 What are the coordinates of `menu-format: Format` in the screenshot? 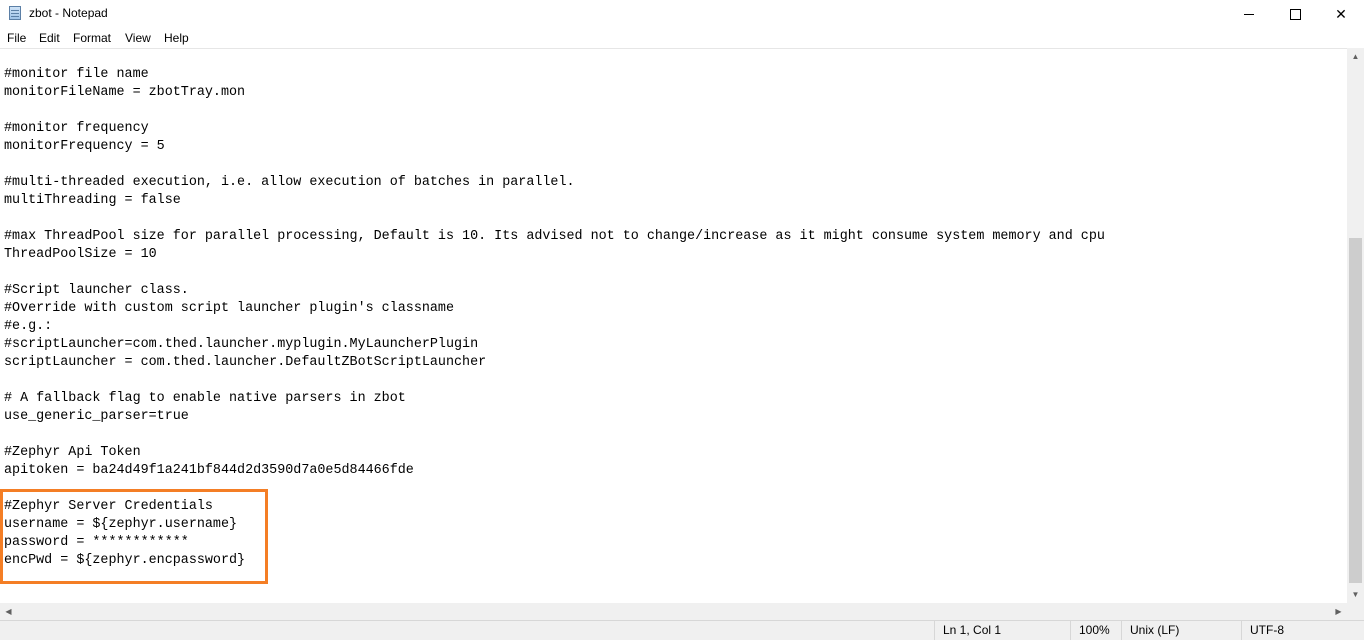 It's located at (92, 38).